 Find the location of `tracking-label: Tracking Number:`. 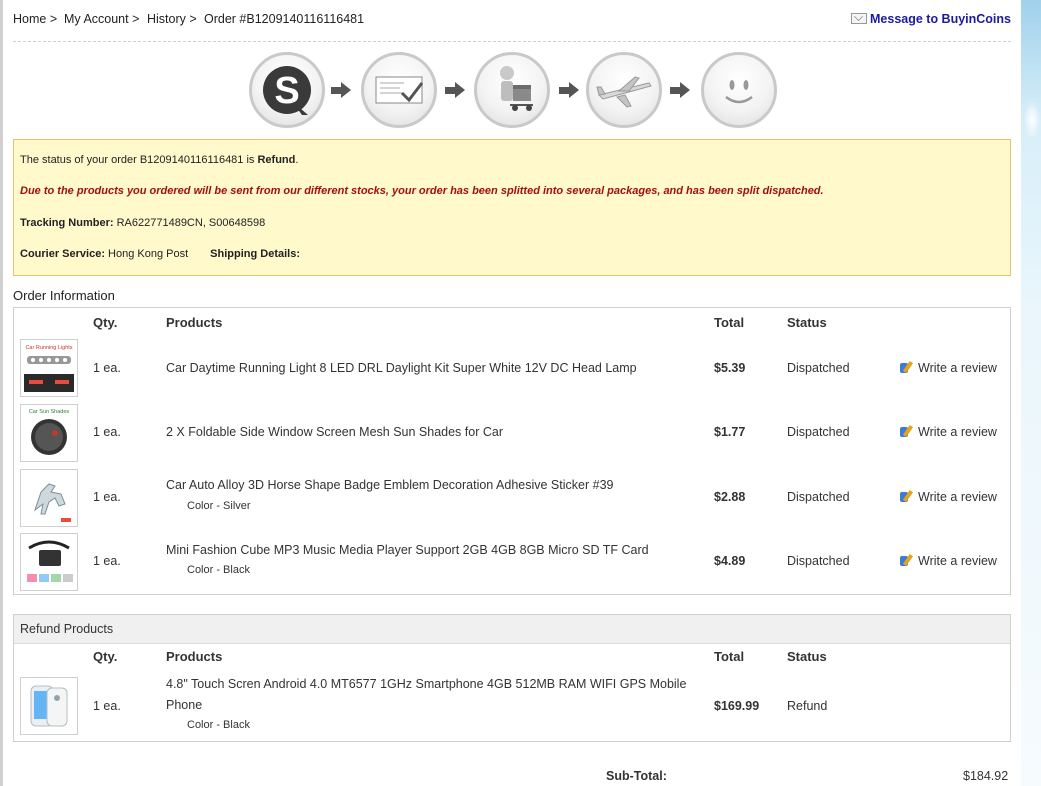

tracking-label: Tracking Number: is located at coordinates (67, 223).